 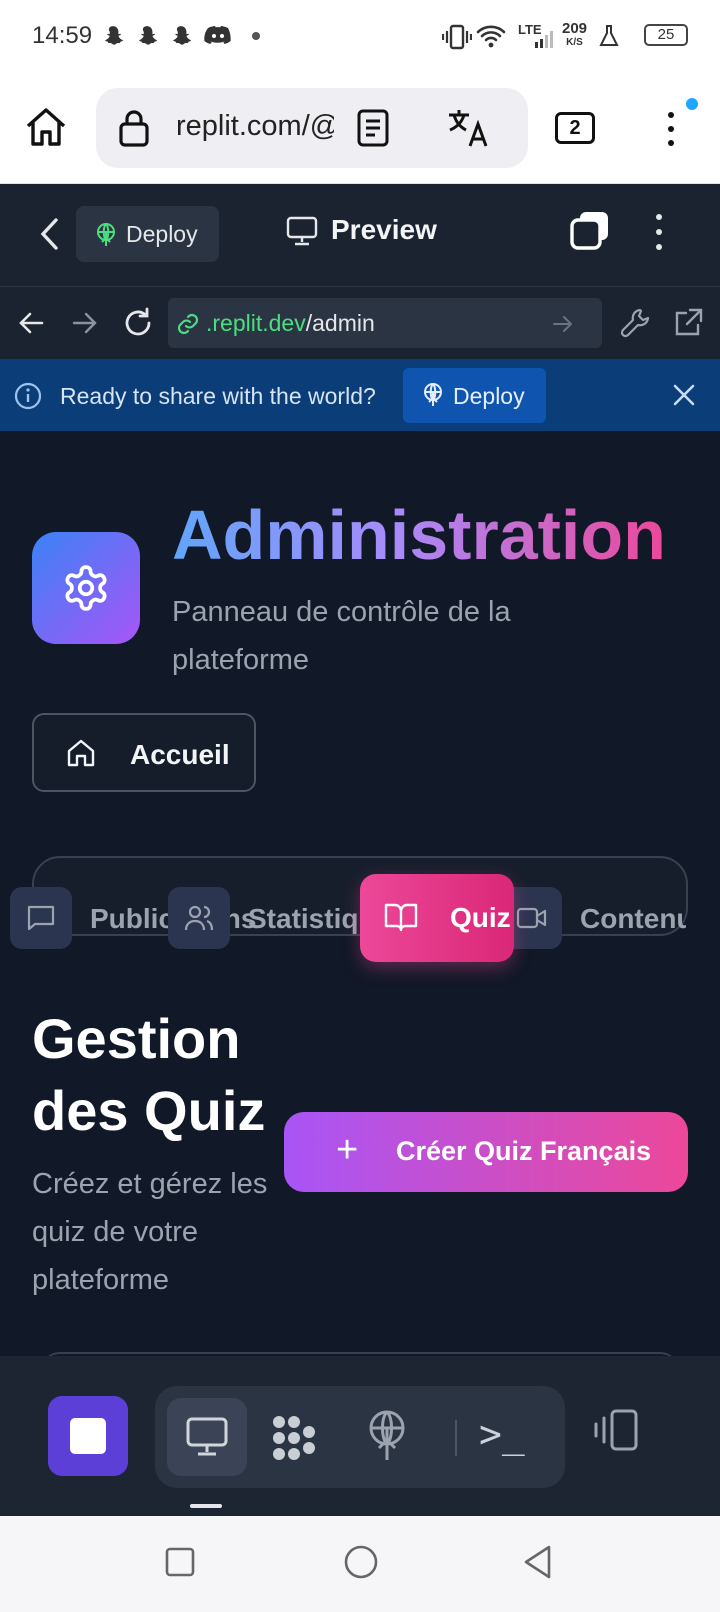 What do you see at coordinates (563, 324) in the screenshot?
I see `go-arrow-icon` at bounding box center [563, 324].